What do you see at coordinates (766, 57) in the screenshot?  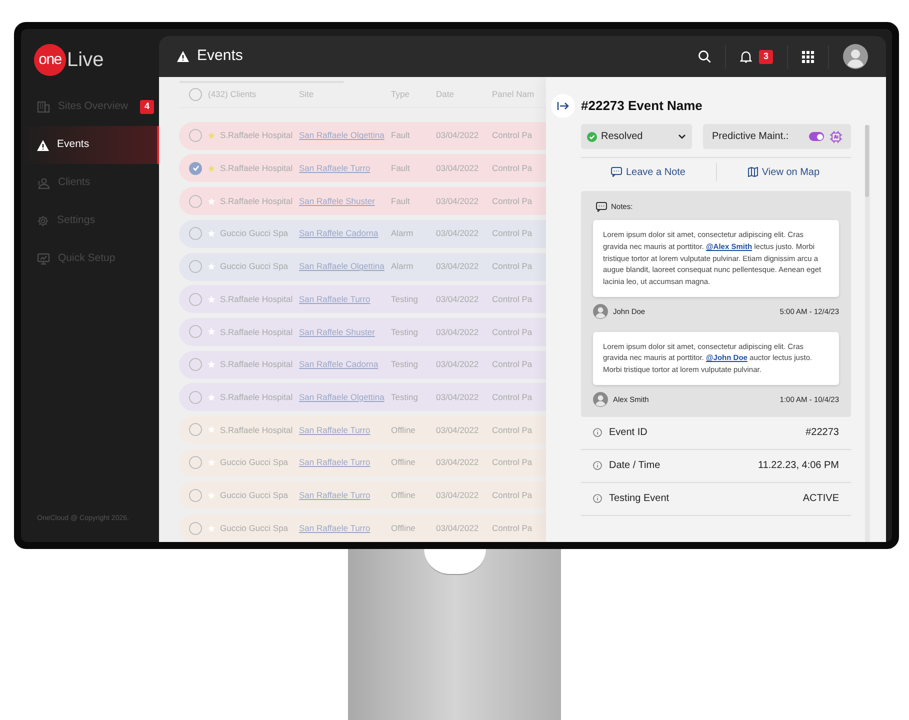 I see `notification-badge: 3` at bounding box center [766, 57].